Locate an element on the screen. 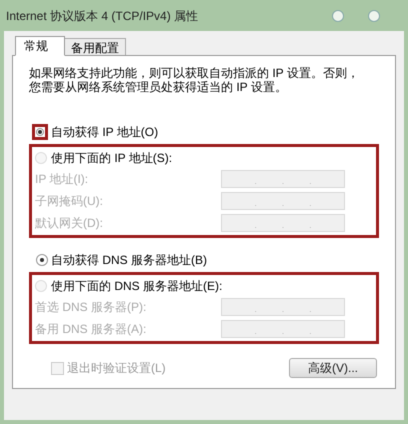 This screenshot has width=408, height=424. field-label: IP 地址(I): is located at coordinates (61, 179).